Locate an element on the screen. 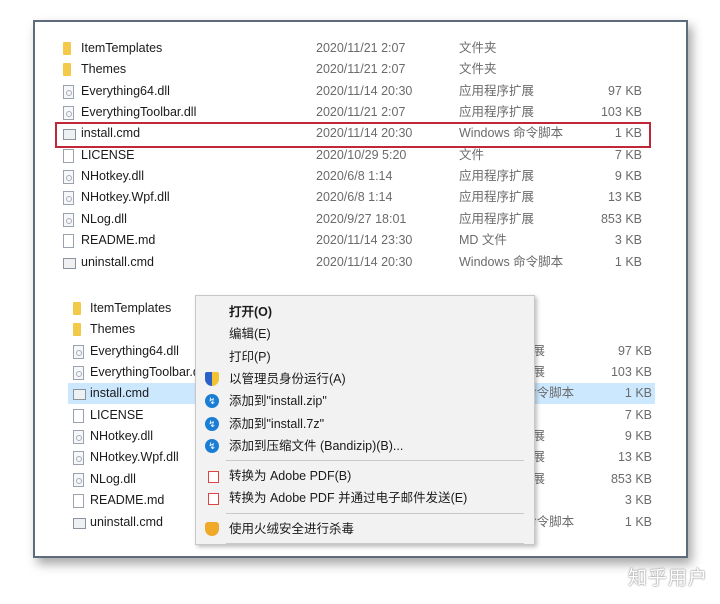 The width and height of the screenshot is (720, 604). file-name: install.cmd is located at coordinates (120, 393).